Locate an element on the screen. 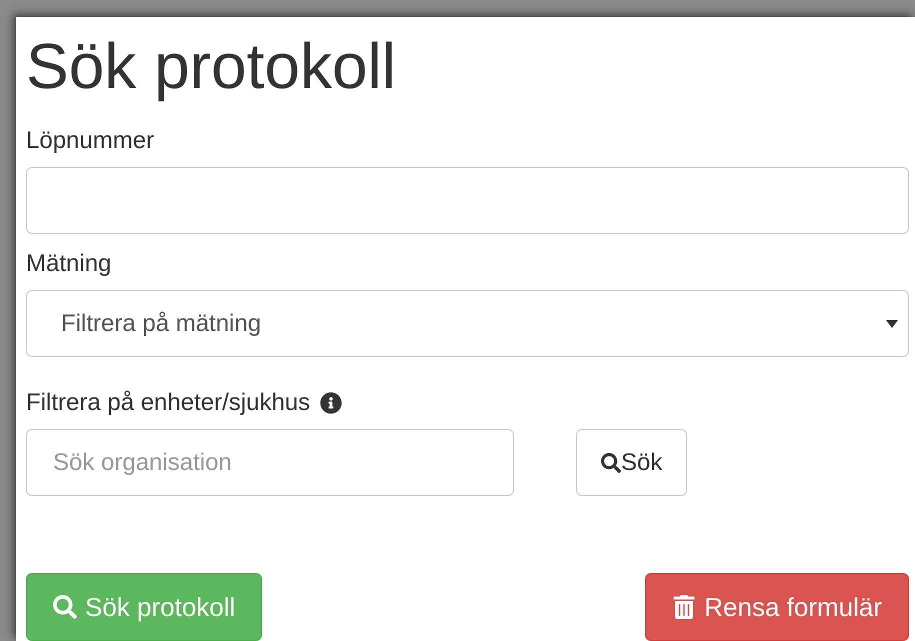 Image resolution: width=915 pixels, height=641 pixels. search-button: Sök is located at coordinates (632, 462).